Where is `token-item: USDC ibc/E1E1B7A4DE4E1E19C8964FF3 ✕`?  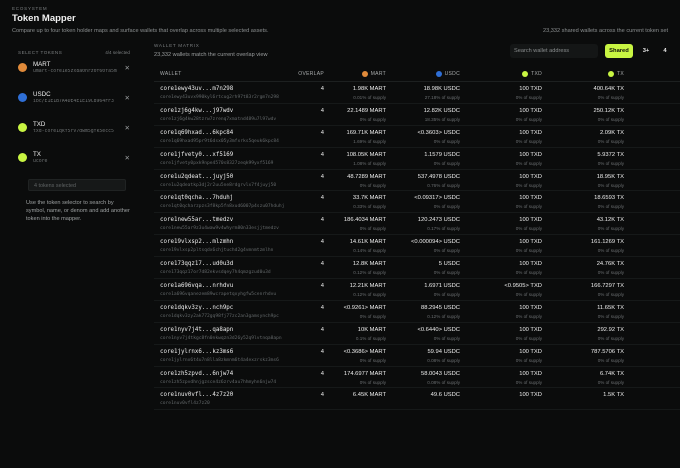
token-item: USDC ibc/E1E1B7A4DE4E1E19C8964FF3 ✕ is located at coordinates (74, 102).